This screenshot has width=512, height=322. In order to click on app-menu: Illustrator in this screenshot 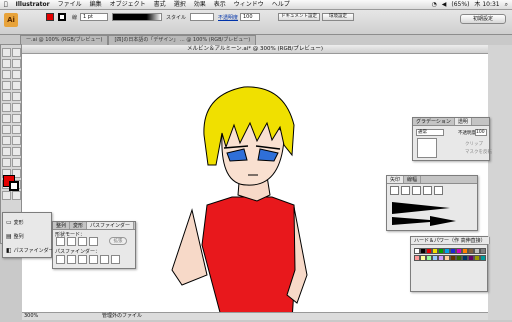, I will do `click(33, 5)`.